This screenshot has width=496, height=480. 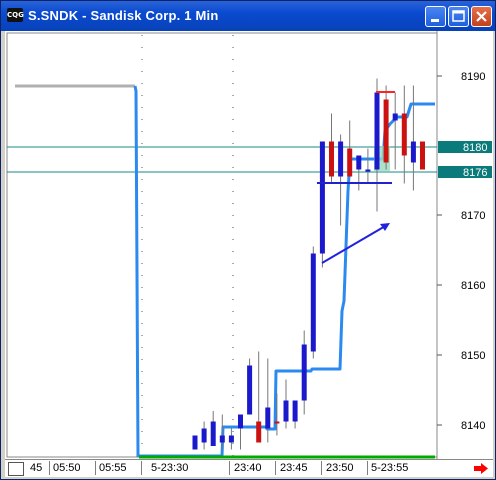 I want to click on window-title: S.SNDK - Sandisk Corp. 1 Min, so click(x=123, y=15).